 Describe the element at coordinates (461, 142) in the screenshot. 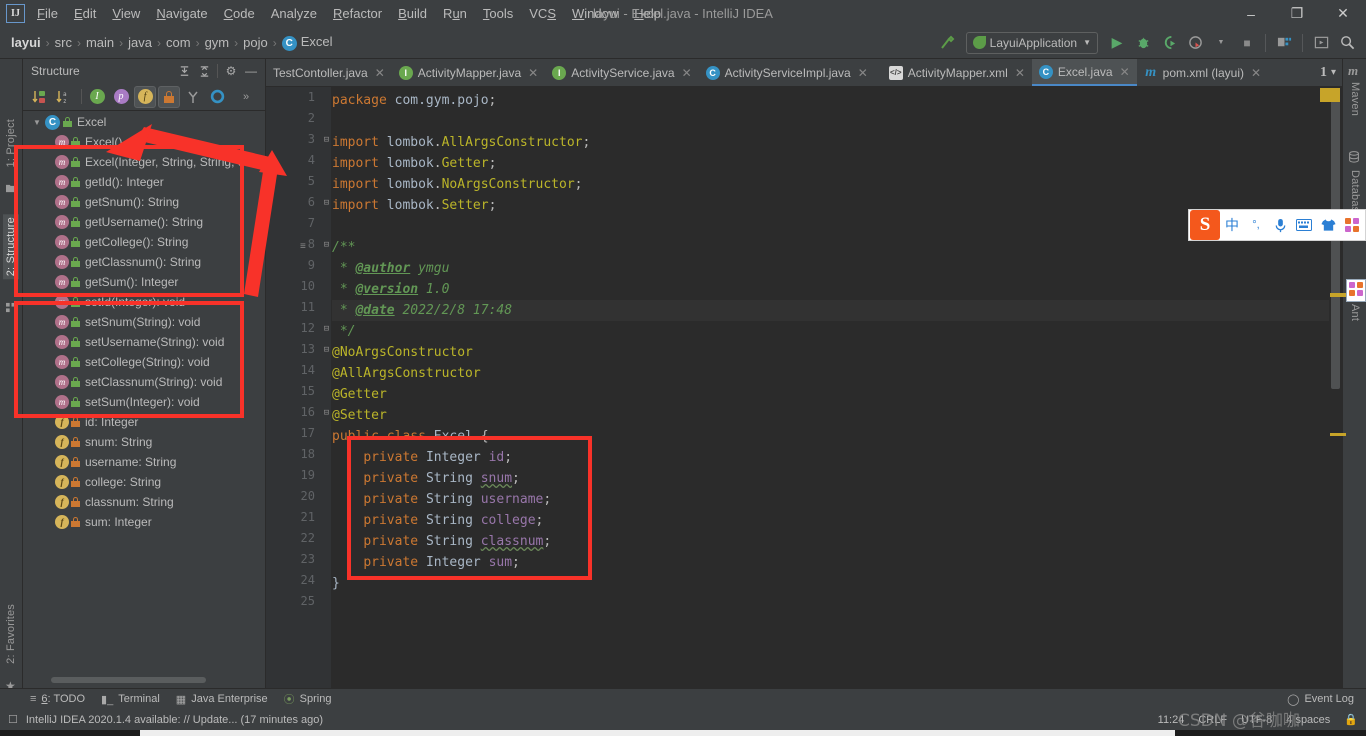

I see `code-line: import lombok.AllArgsConstructor;` at that location.